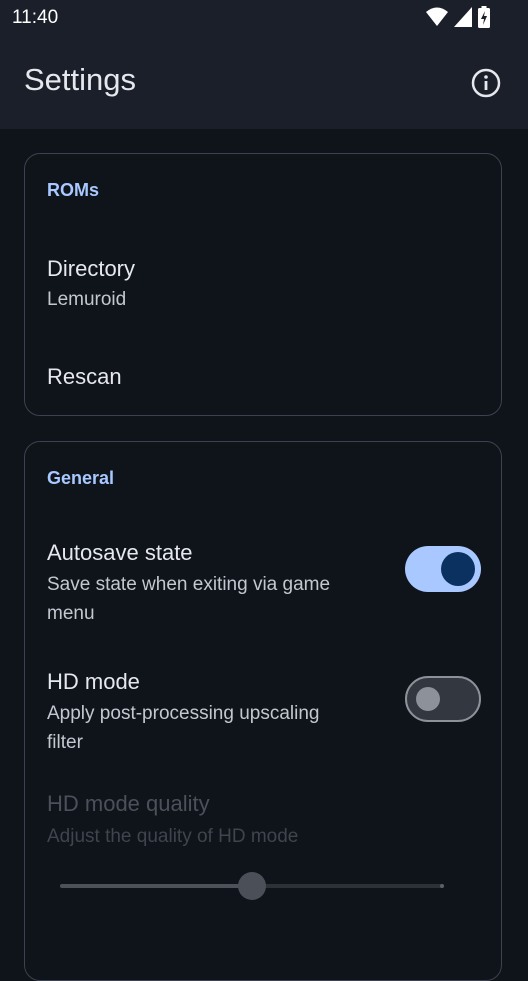  Describe the element at coordinates (173, 836) in the screenshot. I see `hd-quality-summary: Adjust the quality of HD mode` at that location.